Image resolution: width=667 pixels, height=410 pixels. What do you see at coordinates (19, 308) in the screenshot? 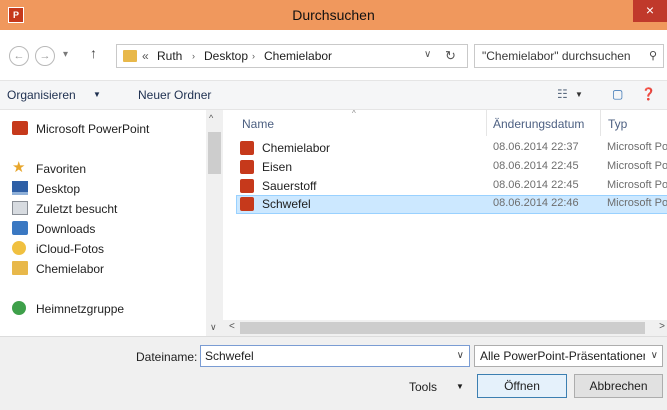
I see `homegroup-icon` at bounding box center [19, 308].